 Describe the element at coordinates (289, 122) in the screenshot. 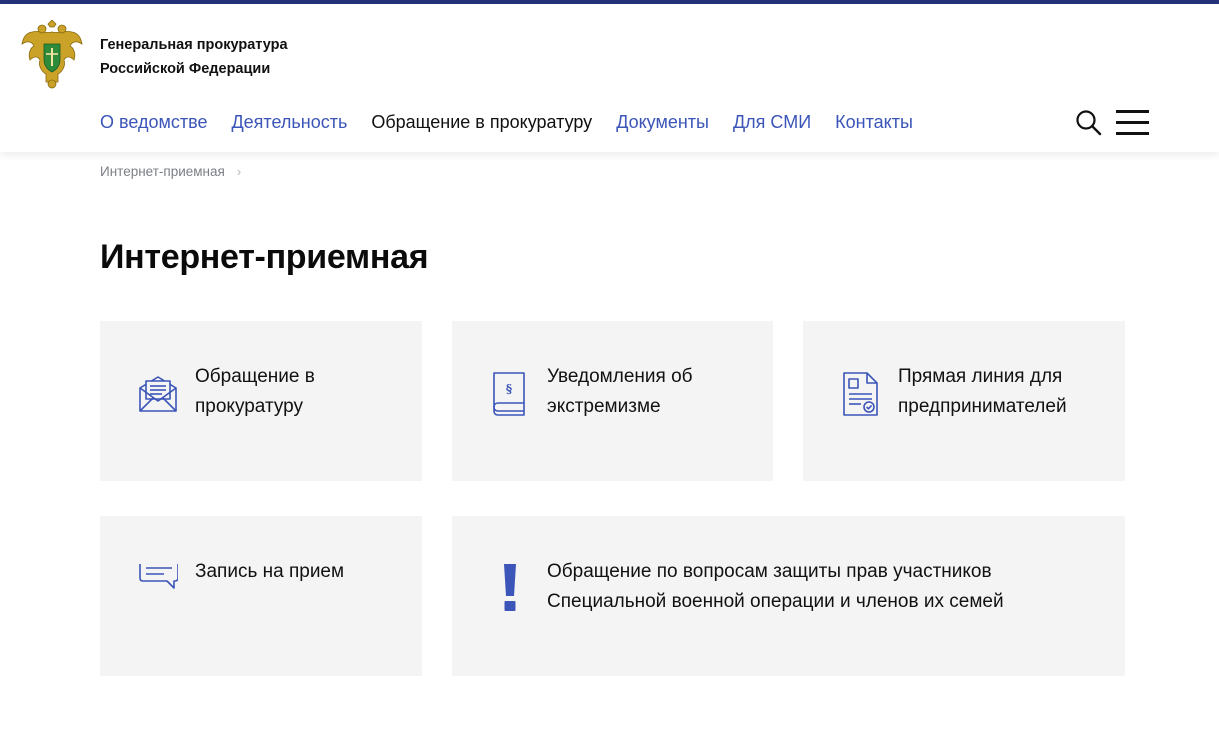

I see `nav-item-activity: Деятельность` at that location.